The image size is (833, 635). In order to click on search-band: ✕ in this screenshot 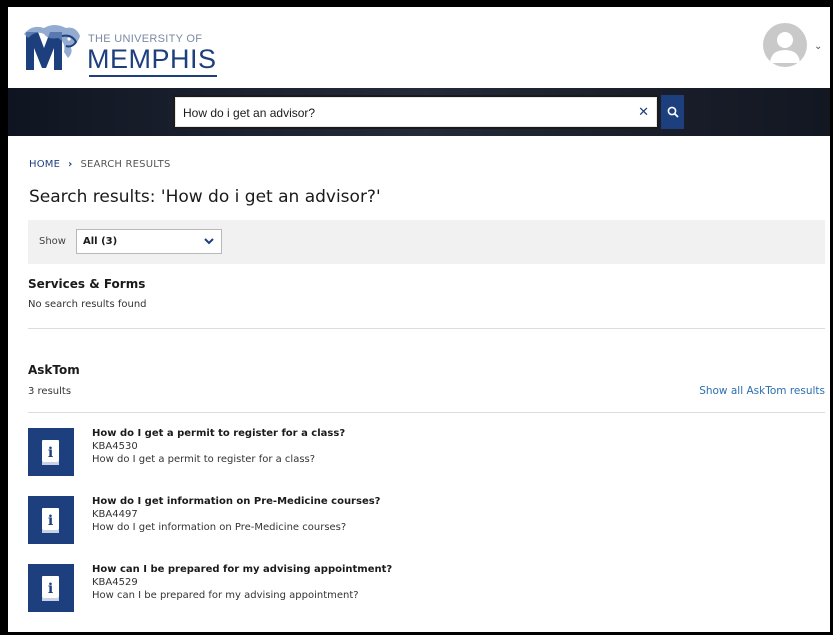, I will do `click(419, 112)`.